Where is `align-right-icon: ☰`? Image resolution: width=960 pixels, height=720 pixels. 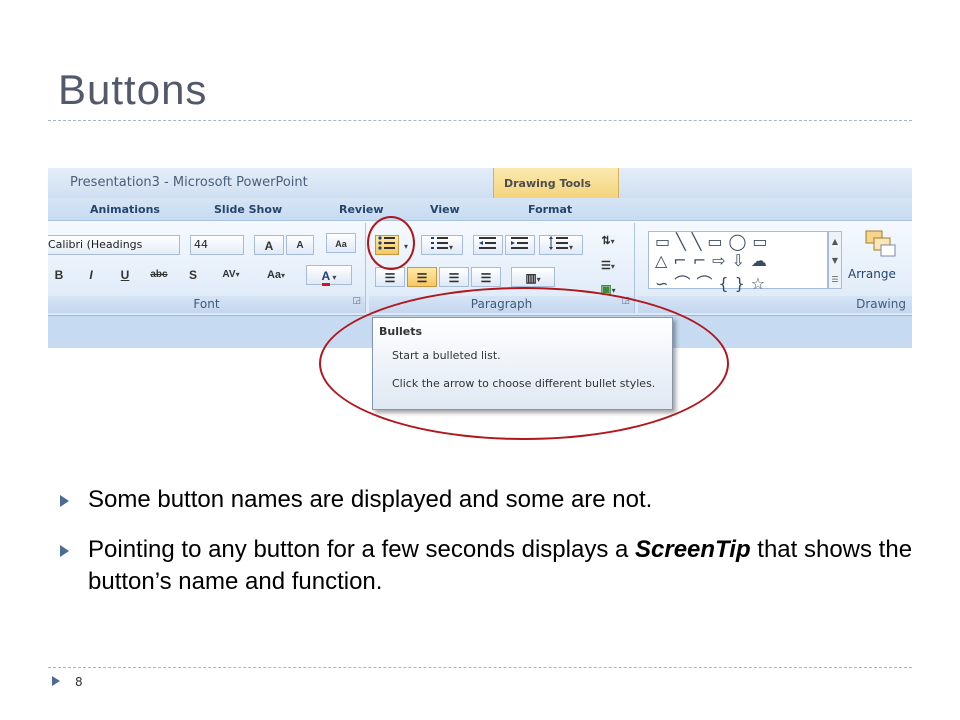
align-right-icon: ☰ is located at coordinates (454, 278).